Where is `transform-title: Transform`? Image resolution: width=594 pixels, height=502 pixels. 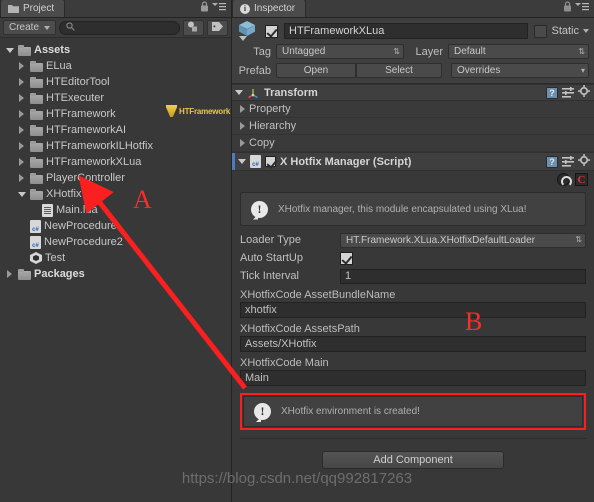
transform-title: Transform is located at coordinates (291, 92).